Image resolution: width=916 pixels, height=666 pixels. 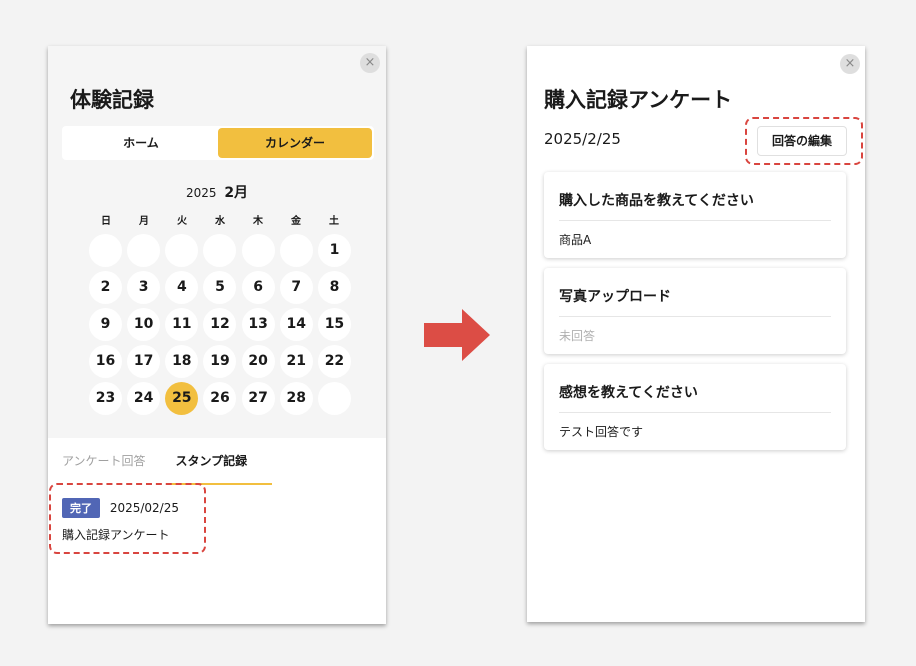 What do you see at coordinates (802, 141) in the screenshot?
I see `edit-answers-button: 回答の編集` at bounding box center [802, 141].